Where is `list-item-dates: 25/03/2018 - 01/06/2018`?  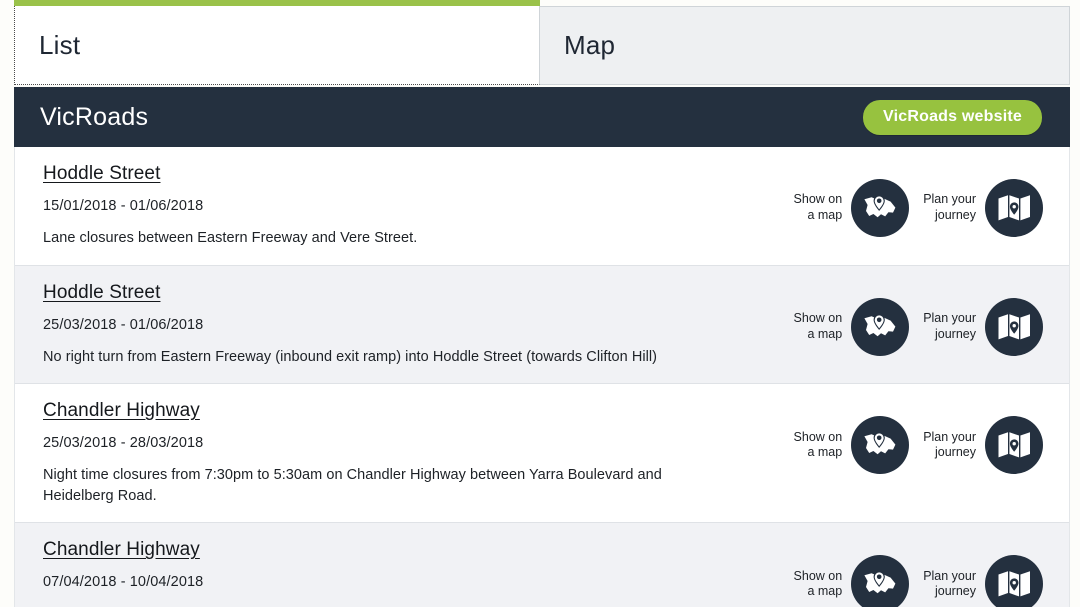
list-item-dates: 25/03/2018 - 01/06/2018 is located at coordinates (123, 324).